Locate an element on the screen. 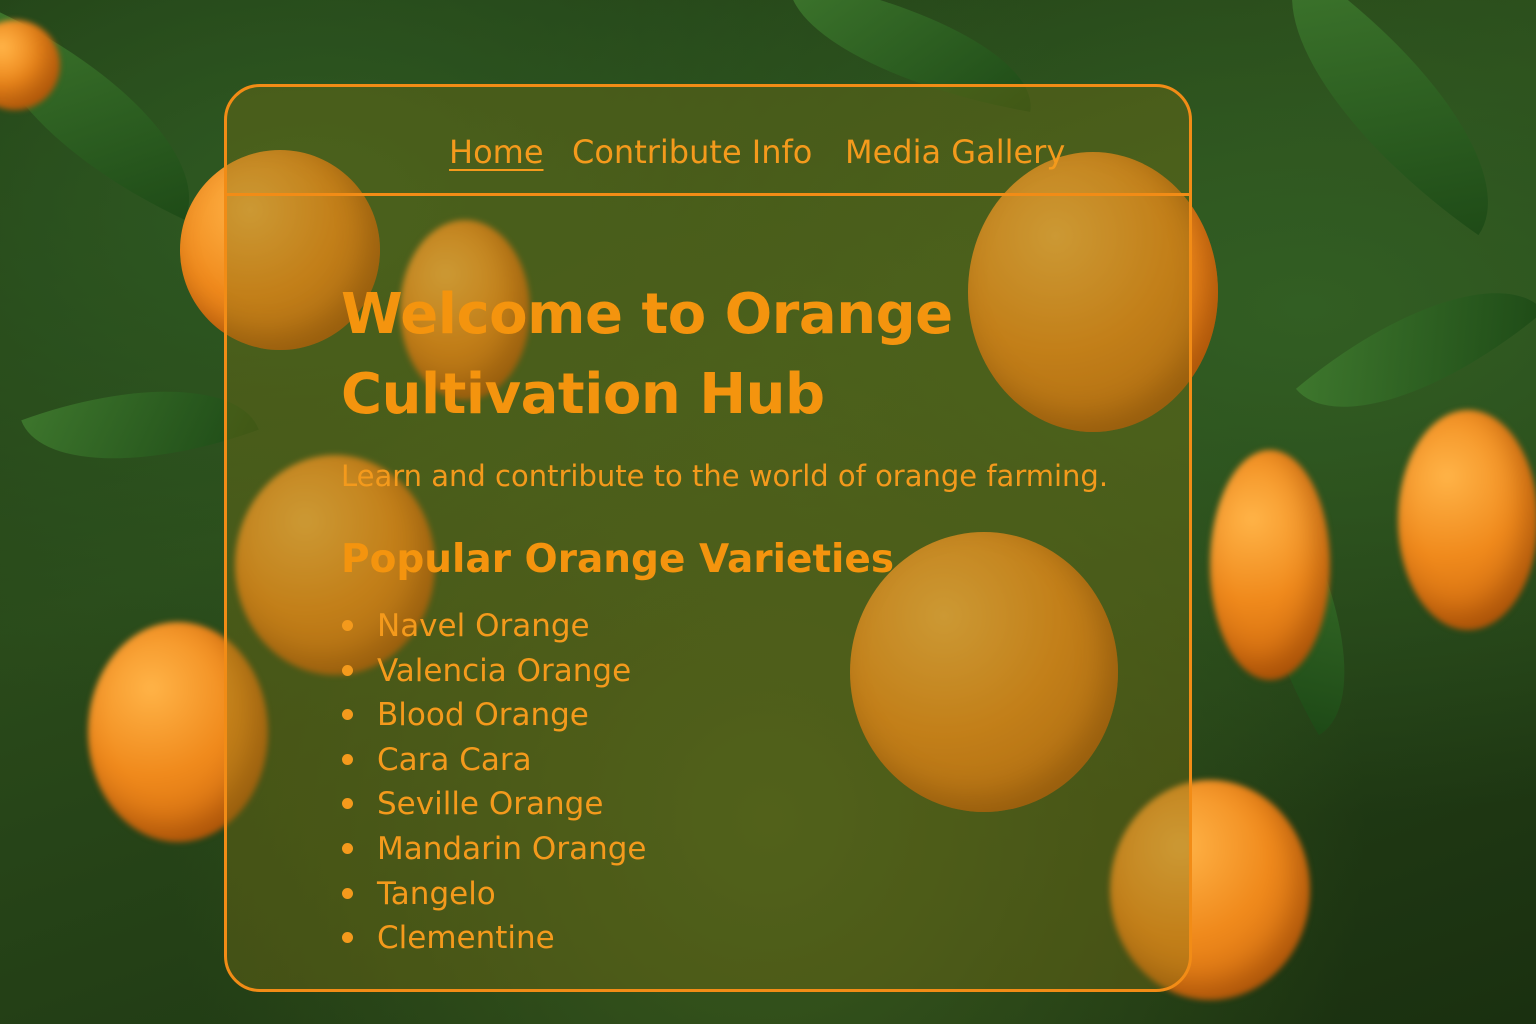 This screenshot has height=1024, width=1536. page-title: Welcome to Orange Cultivation Hub is located at coordinates (647, 354).